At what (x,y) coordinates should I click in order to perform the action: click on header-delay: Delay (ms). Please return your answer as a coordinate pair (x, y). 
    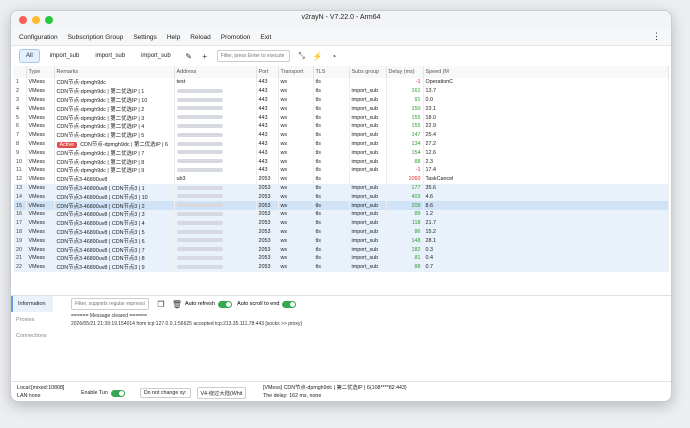
    Looking at the image, I should click on (405, 72).